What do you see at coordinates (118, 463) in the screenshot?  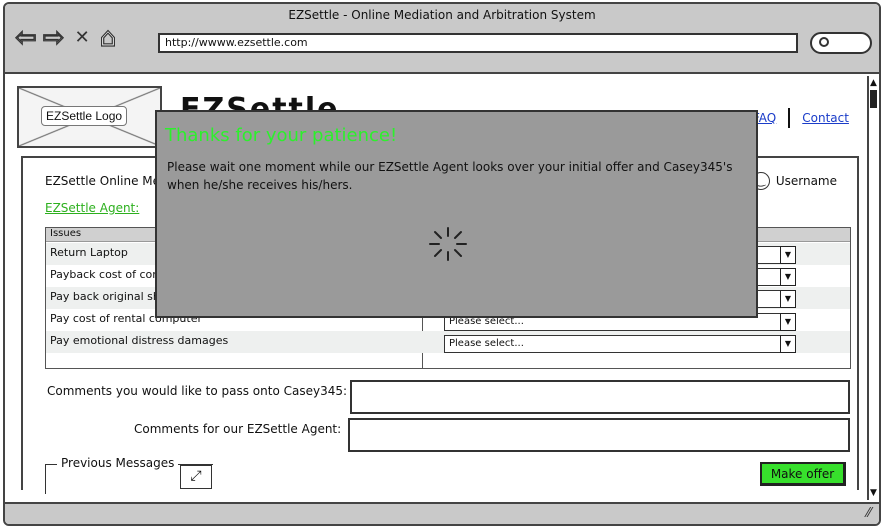 I see `previous-messages-label: Previous Messages` at bounding box center [118, 463].